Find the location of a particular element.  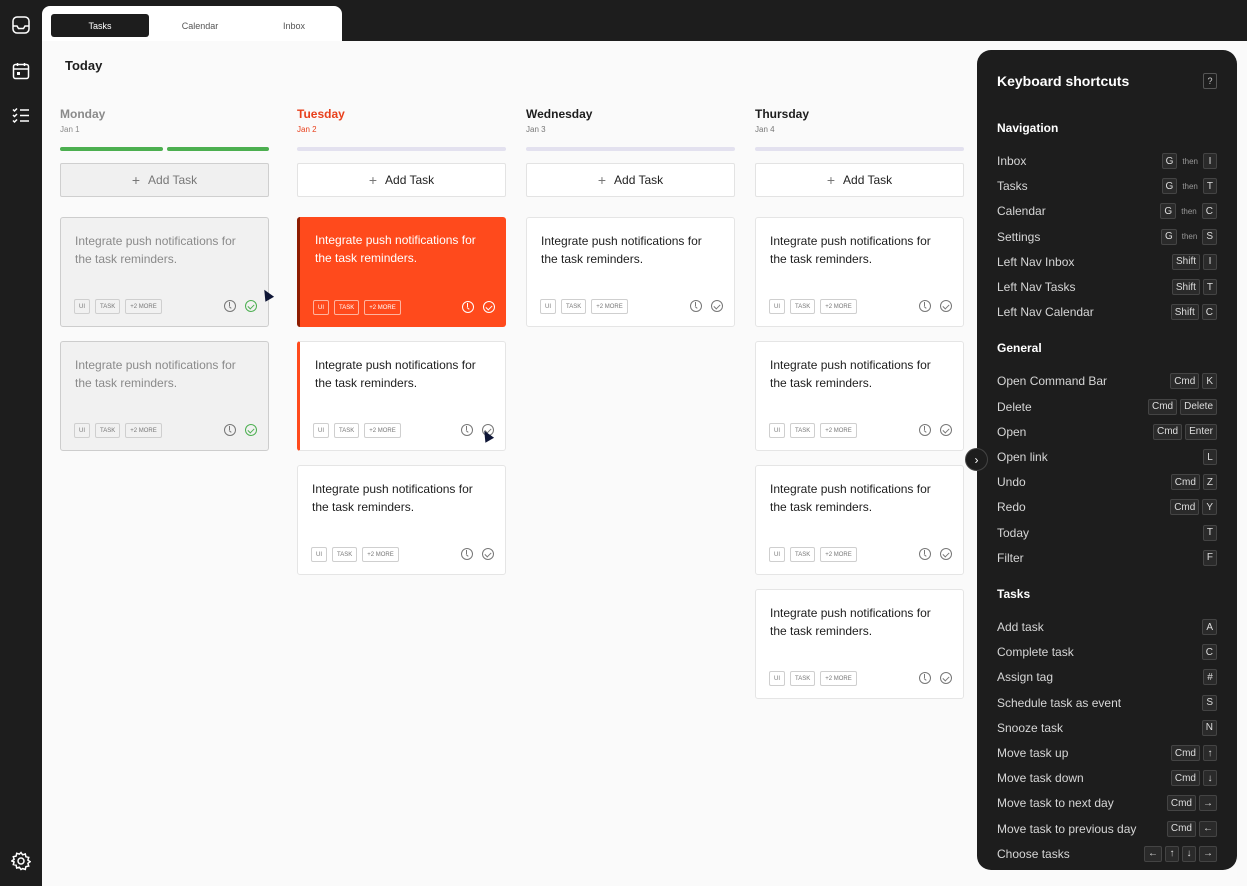

shortcut-keys: N is located at coordinates (1209, 727).